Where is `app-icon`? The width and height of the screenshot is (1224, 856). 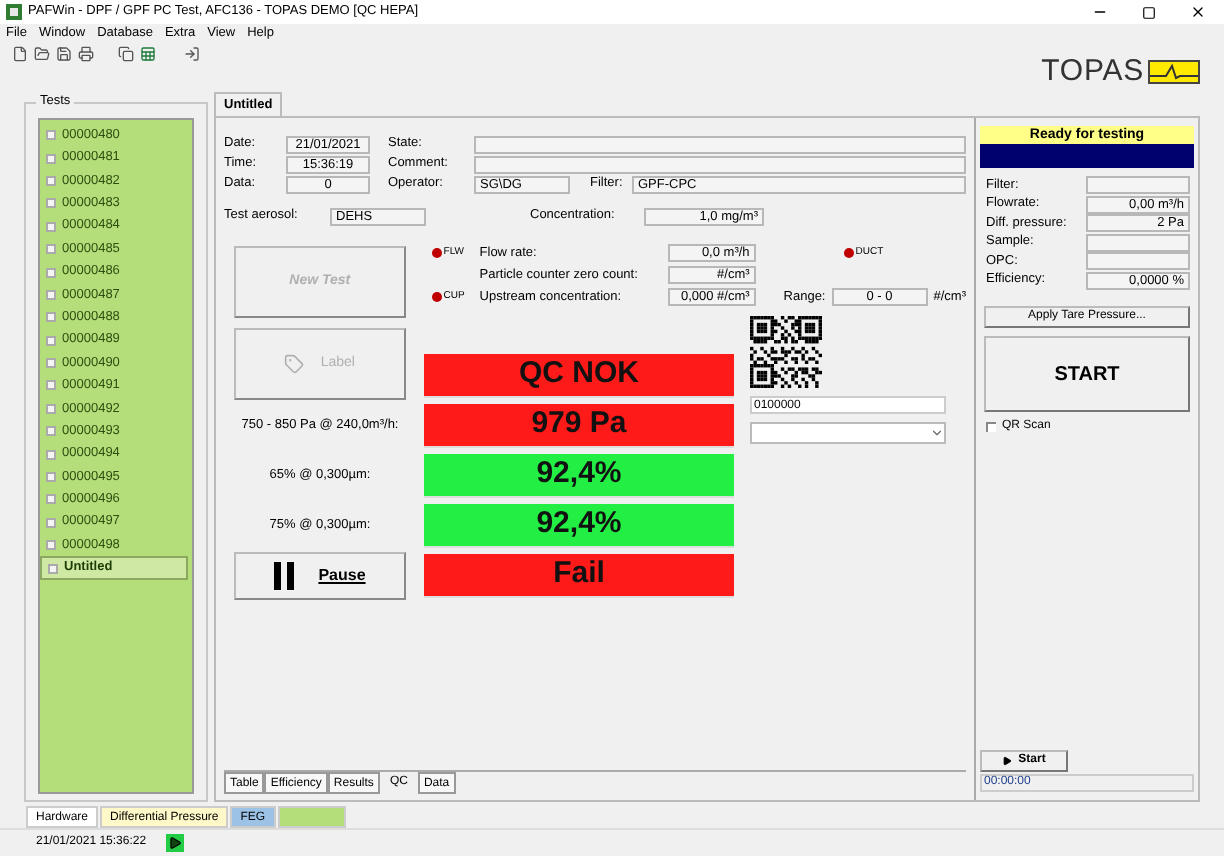
app-icon is located at coordinates (14, 12).